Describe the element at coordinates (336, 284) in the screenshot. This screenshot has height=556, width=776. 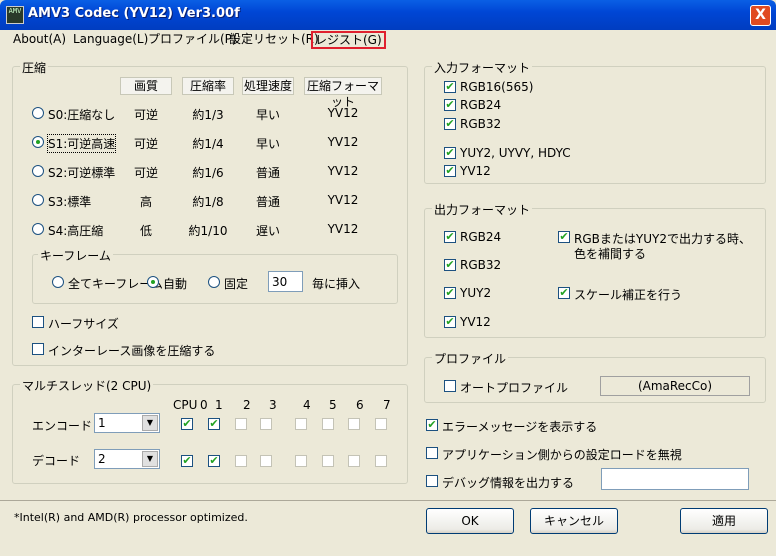
I see `keyframe-suffix-label: 毎に挿入` at that location.